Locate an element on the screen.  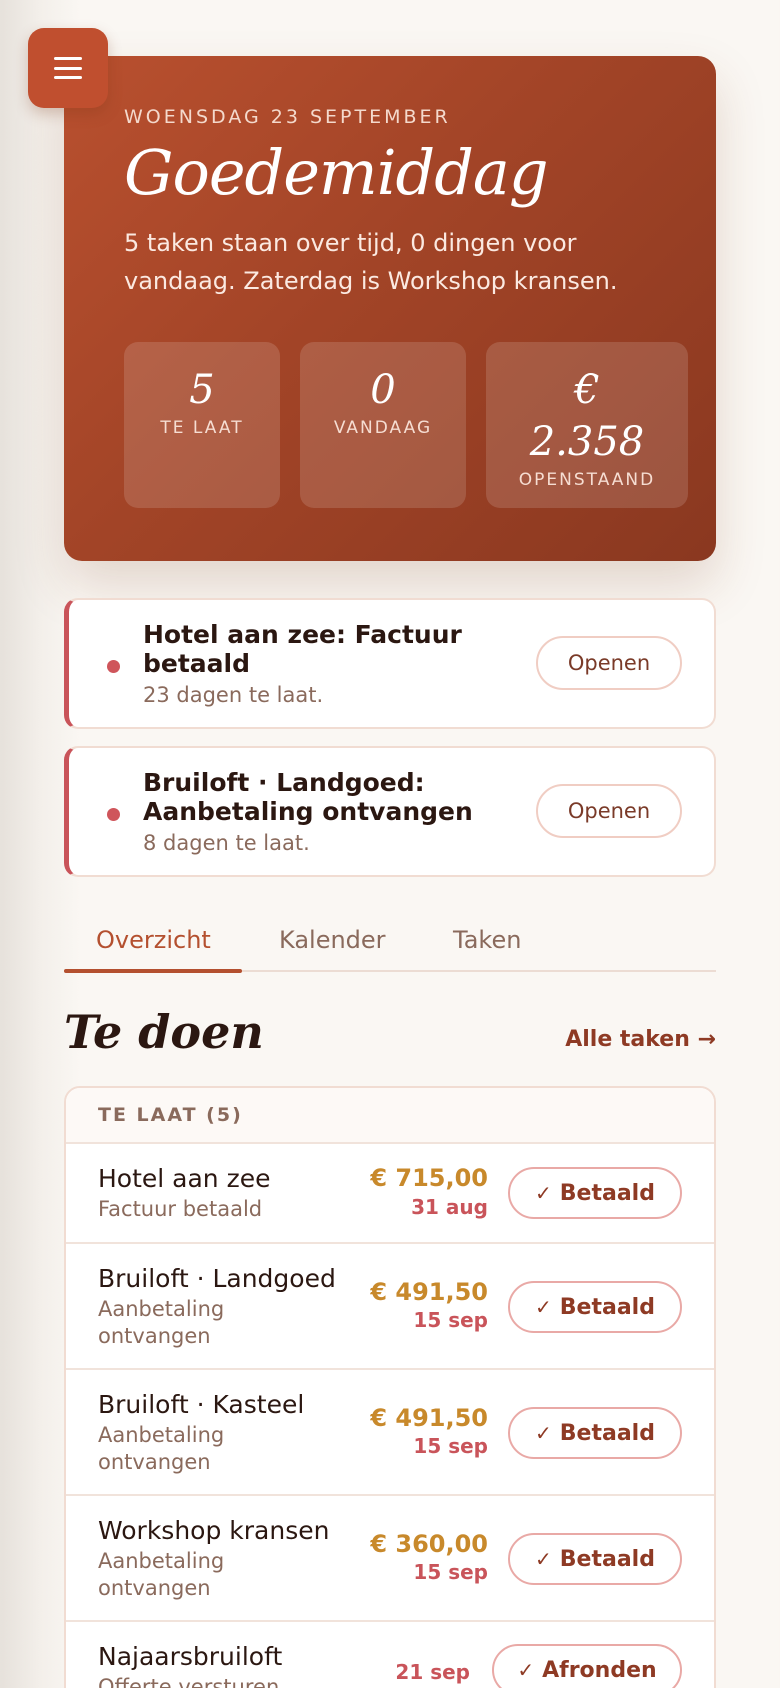
task-name: Bruiloft · Kasteel is located at coordinates (201, 1404).